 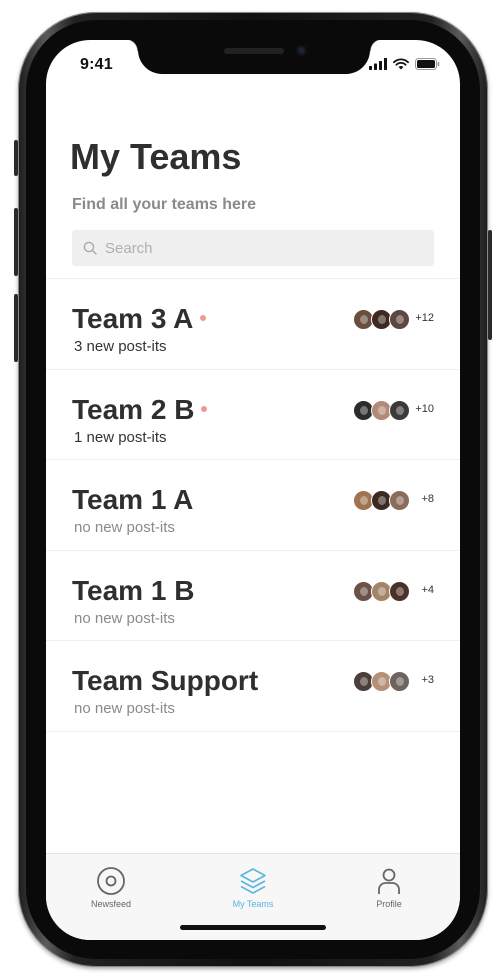 I want to click on layers-icon, so click(x=253, y=881).